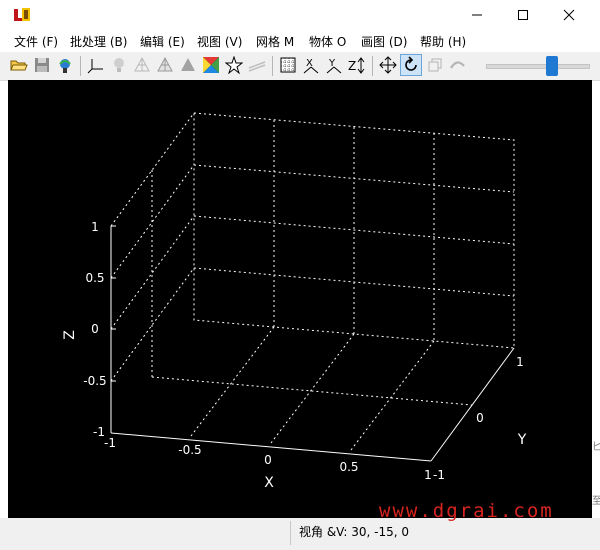 This screenshot has height=550, width=600. I want to click on network-icon, so click(65, 65).